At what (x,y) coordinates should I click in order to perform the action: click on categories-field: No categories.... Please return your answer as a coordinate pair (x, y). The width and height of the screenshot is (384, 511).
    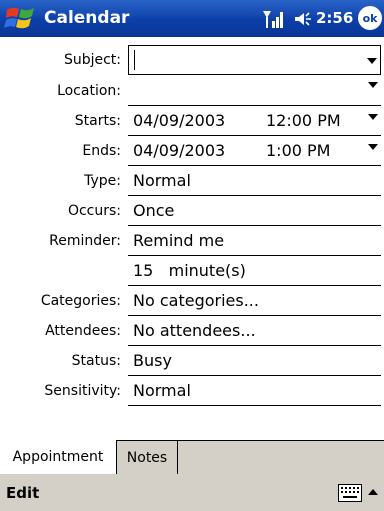
    Looking at the image, I should click on (254, 301).